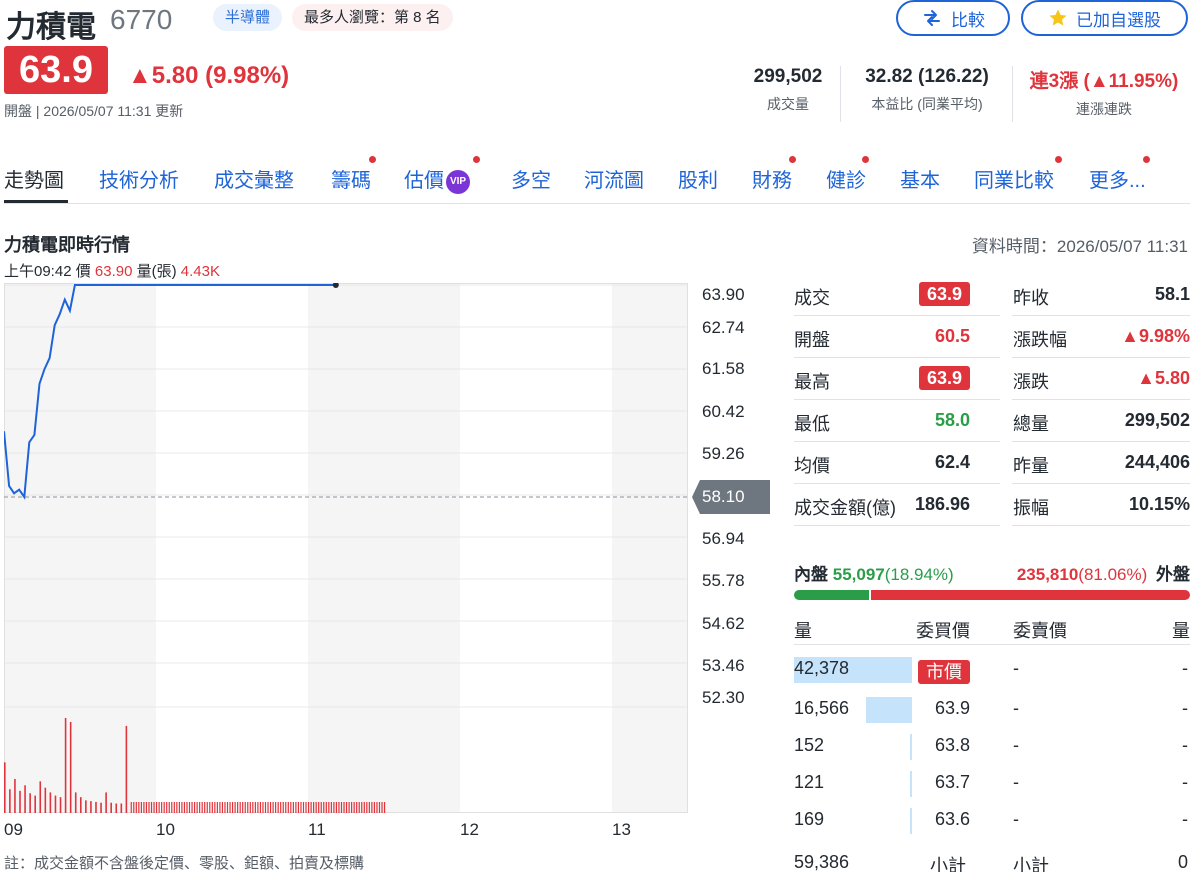 The image size is (1200, 872). What do you see at coordinates (698, 178) in the screenshot?
I see `tab-dividend: 股利` at bounding box center [698, 178].